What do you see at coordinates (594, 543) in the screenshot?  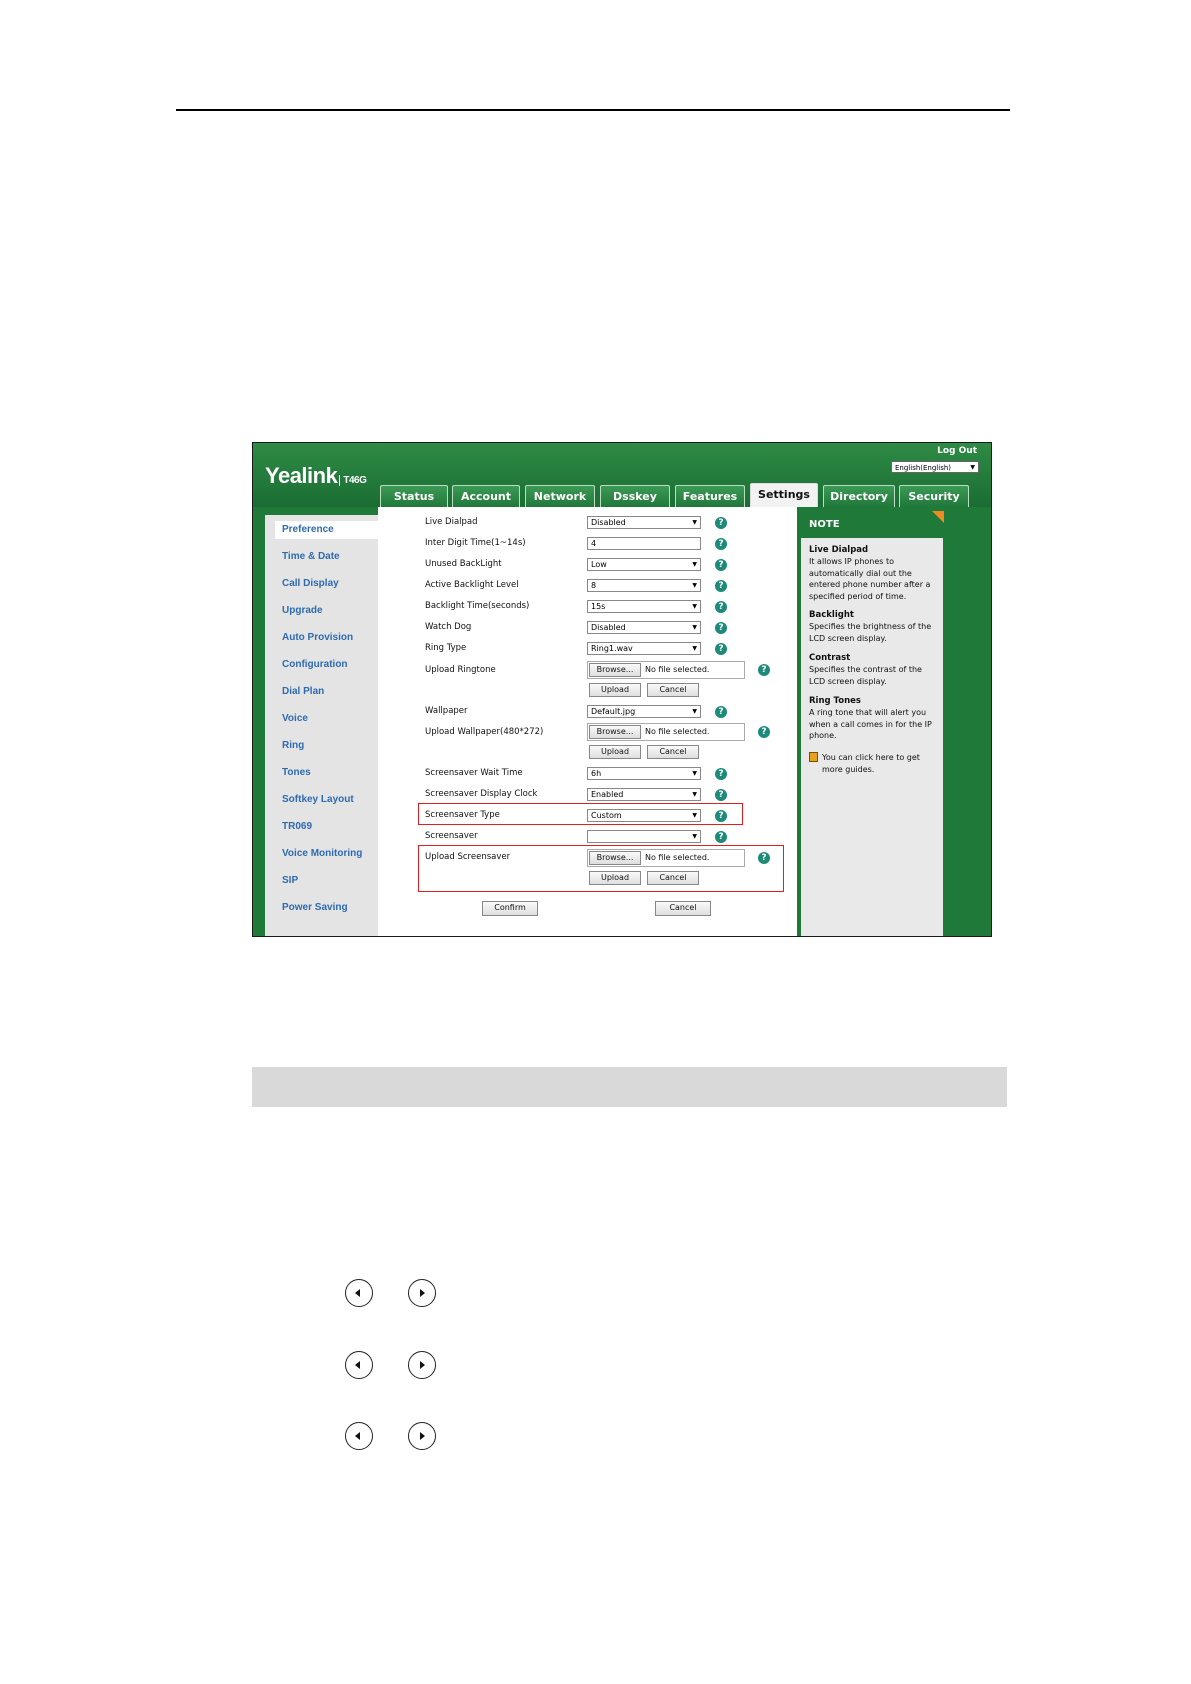 I see `inter-digit-value: 4` at bounding box center [594, 543].